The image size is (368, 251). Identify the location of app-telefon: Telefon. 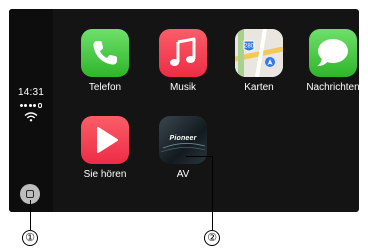
(105, 61).